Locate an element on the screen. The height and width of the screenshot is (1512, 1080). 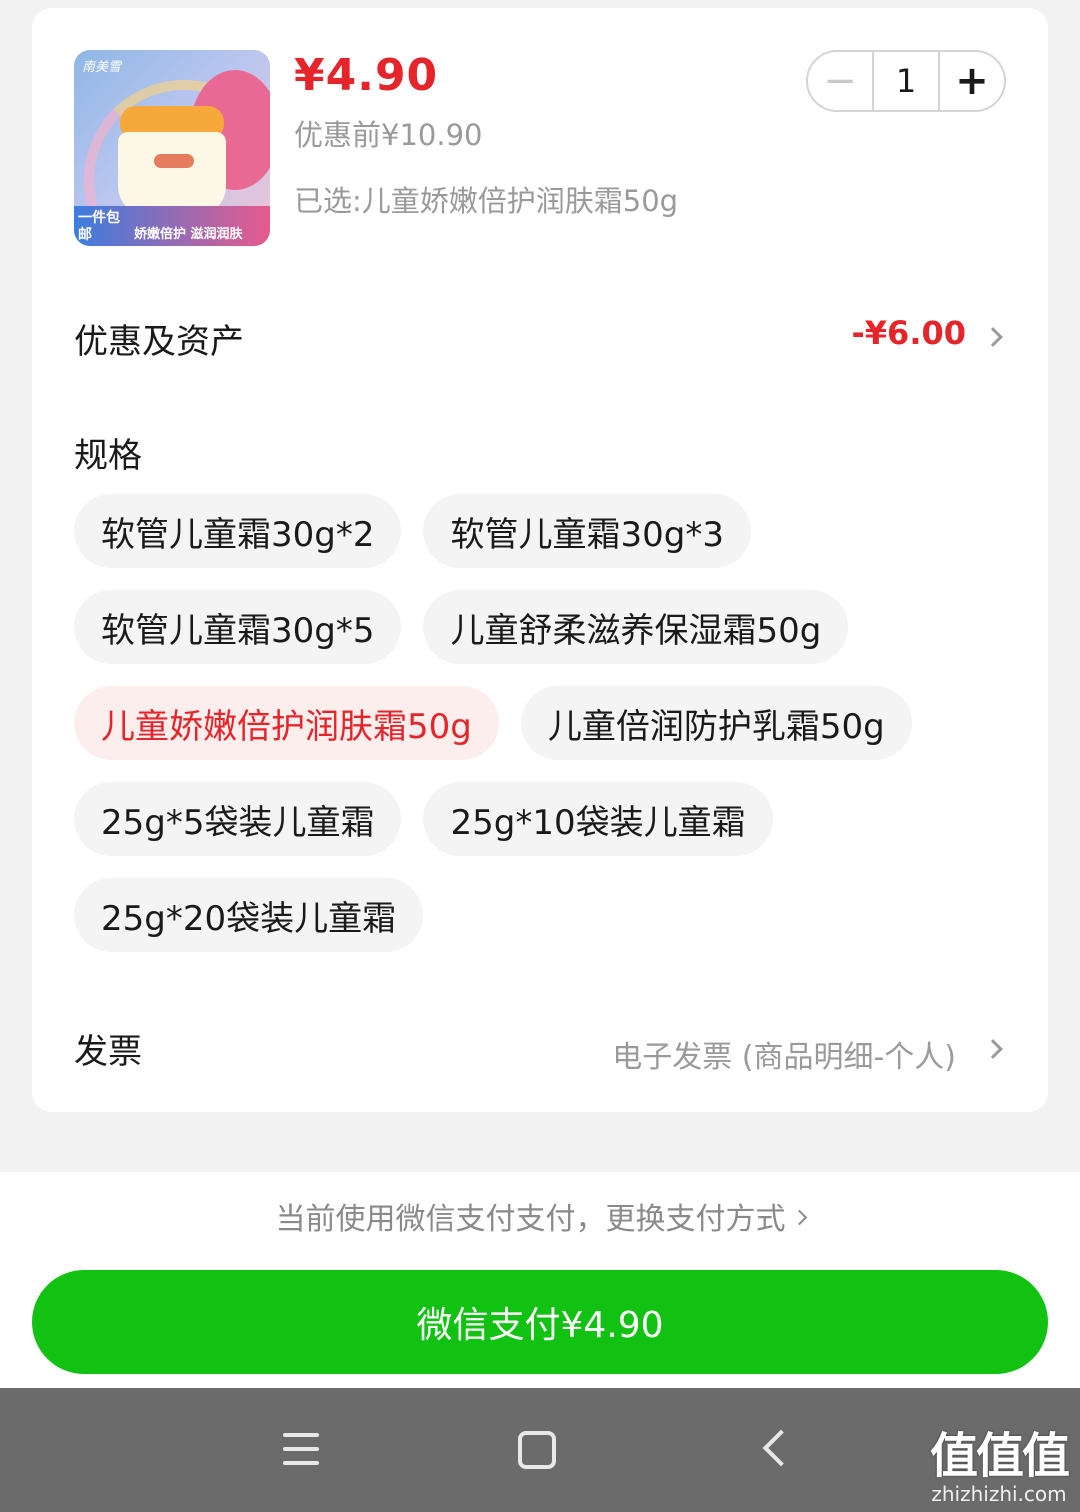
payment-bar: 当前使用微信支付支付，更换支付方式 微信支付¥4.90 is located at coordinates (540, 1280).